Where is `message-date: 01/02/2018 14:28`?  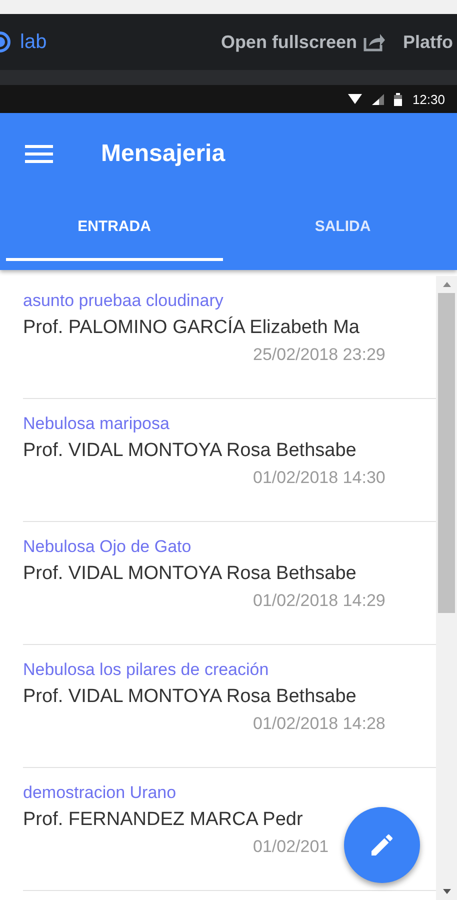 message-date: 01/02/2018 14:28 is located at coordinates (319, 724).